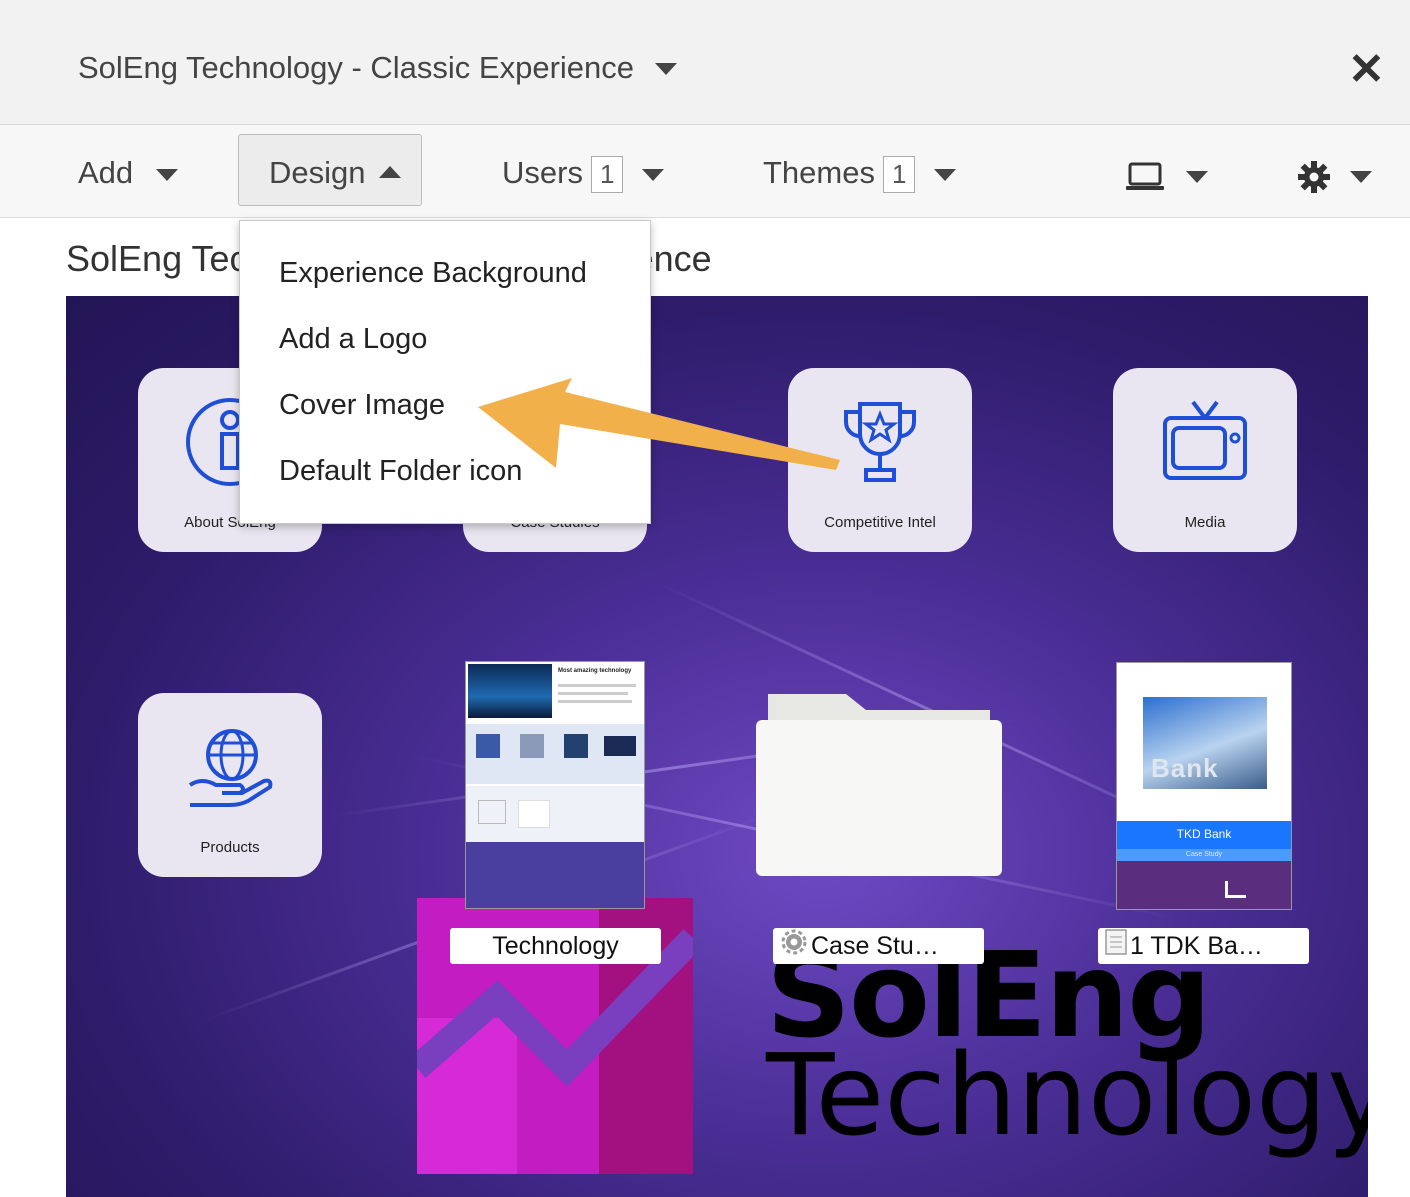  I want to click on thumbnail-title: TKD Bank, so click(1204, 835).